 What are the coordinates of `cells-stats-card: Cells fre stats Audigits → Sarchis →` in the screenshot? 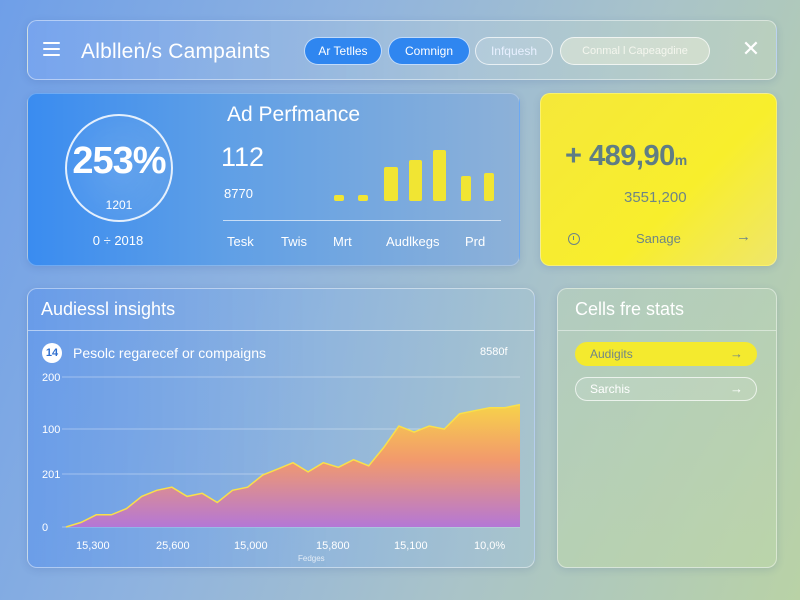 It's located at (667, 428).